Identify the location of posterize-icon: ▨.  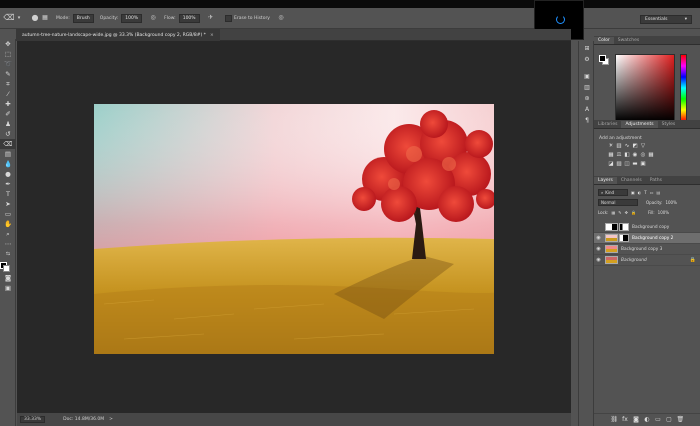
(619, 165).